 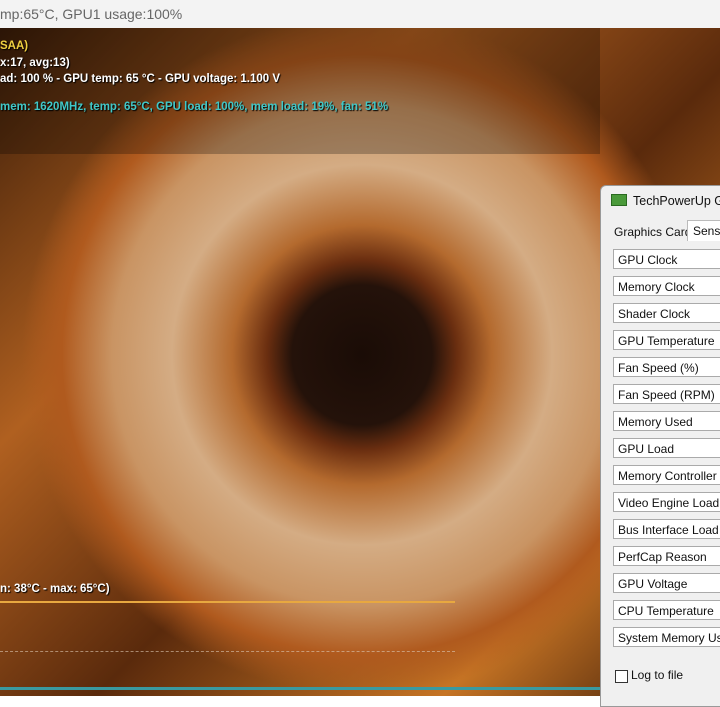 What do you see at coordinates (55, 589) in the screenshot?
I see `graph-label: n: 38°C - max: 65°C)` at bounding box center [55, 589].